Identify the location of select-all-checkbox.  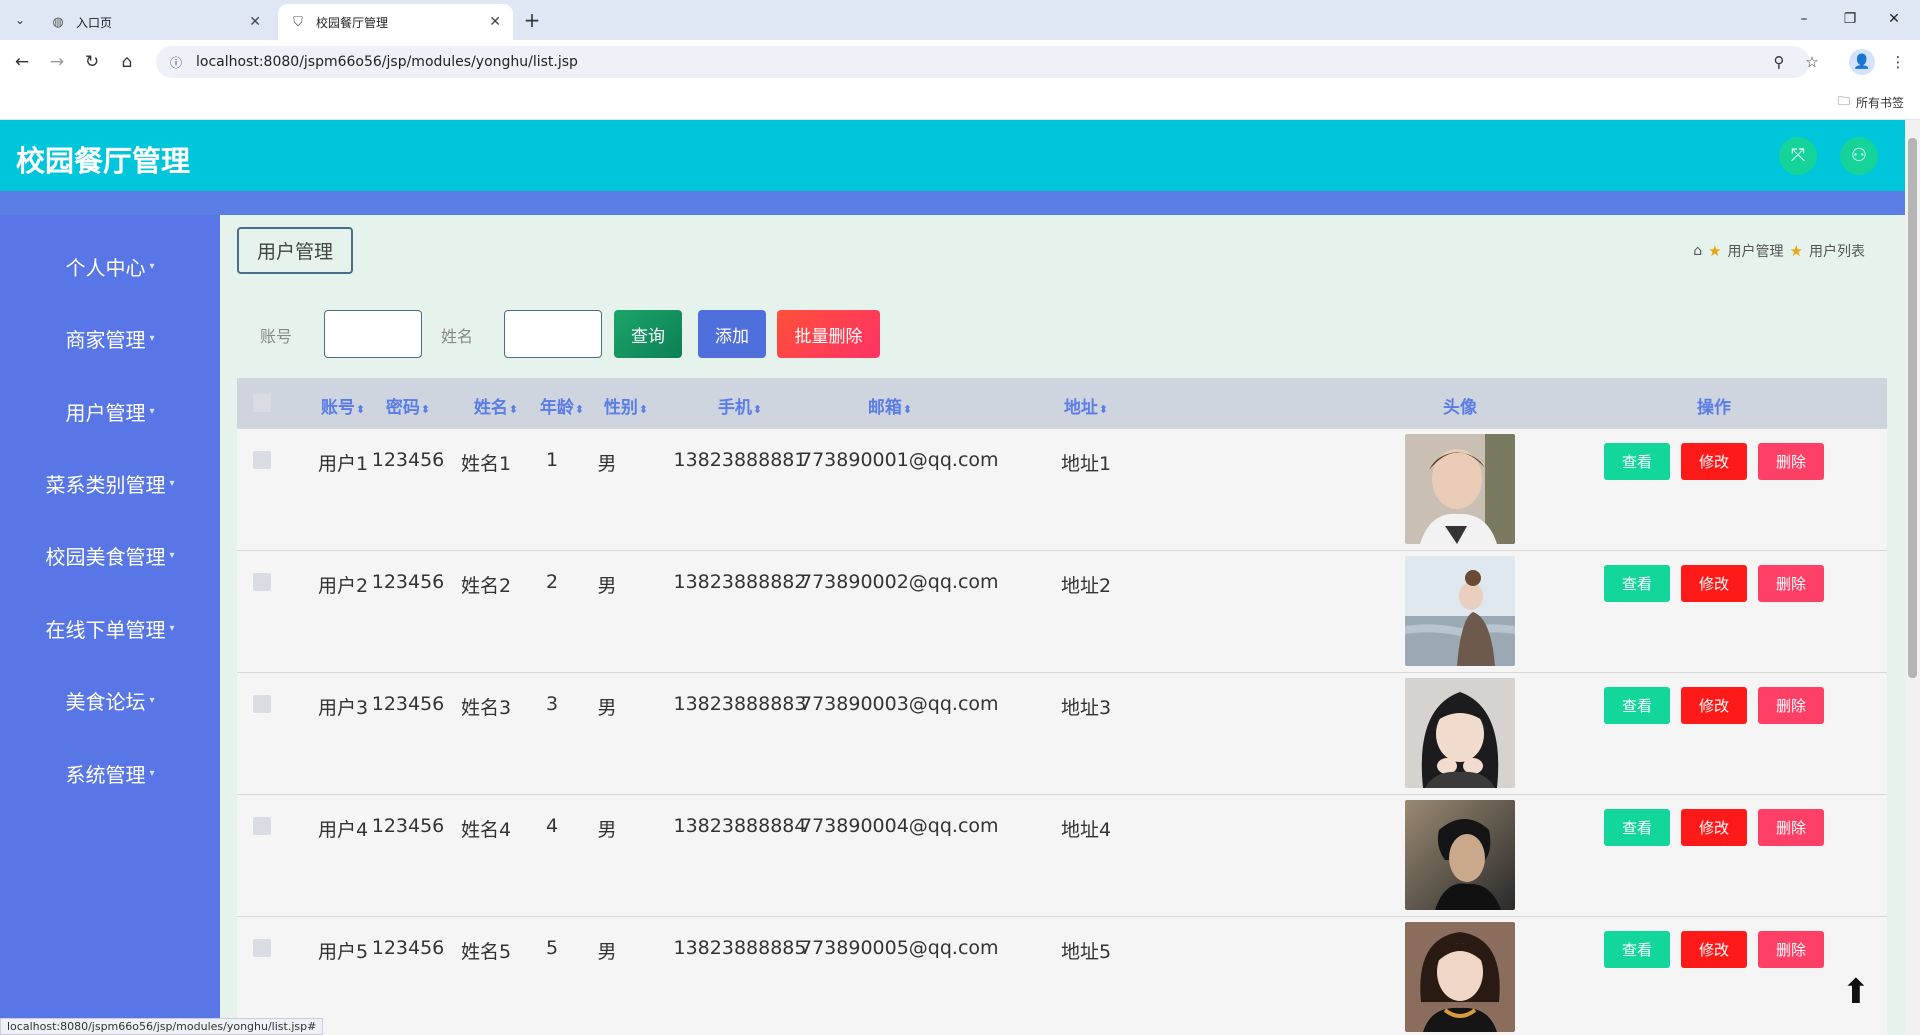
(262, 403).